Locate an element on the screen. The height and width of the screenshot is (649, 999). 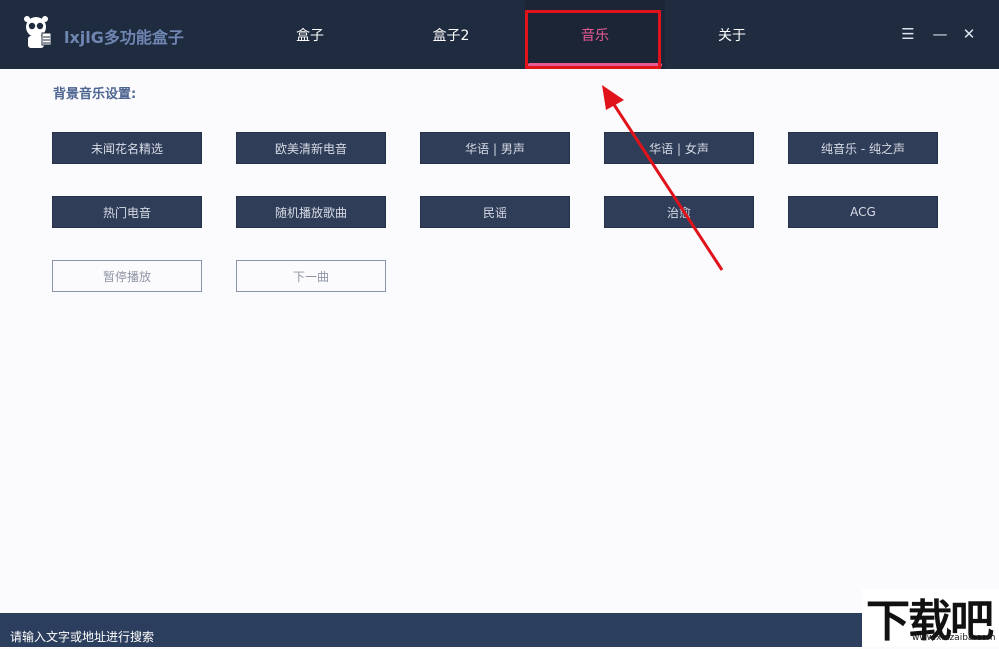
music-category-button: 华语 | 男声 is located at coordinates (495, 148).